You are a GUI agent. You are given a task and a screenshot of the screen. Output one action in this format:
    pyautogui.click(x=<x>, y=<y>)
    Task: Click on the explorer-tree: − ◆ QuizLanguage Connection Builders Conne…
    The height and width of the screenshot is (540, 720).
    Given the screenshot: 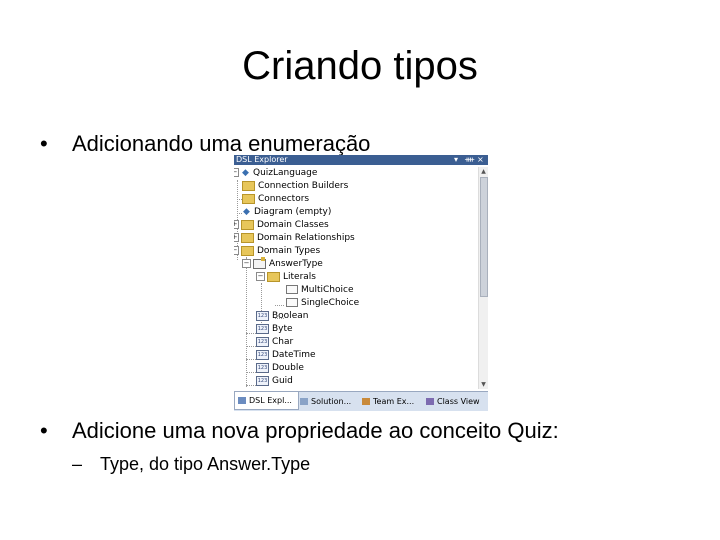 What is the action you would take?
    pyautogui.click(x=356, y=278)
    